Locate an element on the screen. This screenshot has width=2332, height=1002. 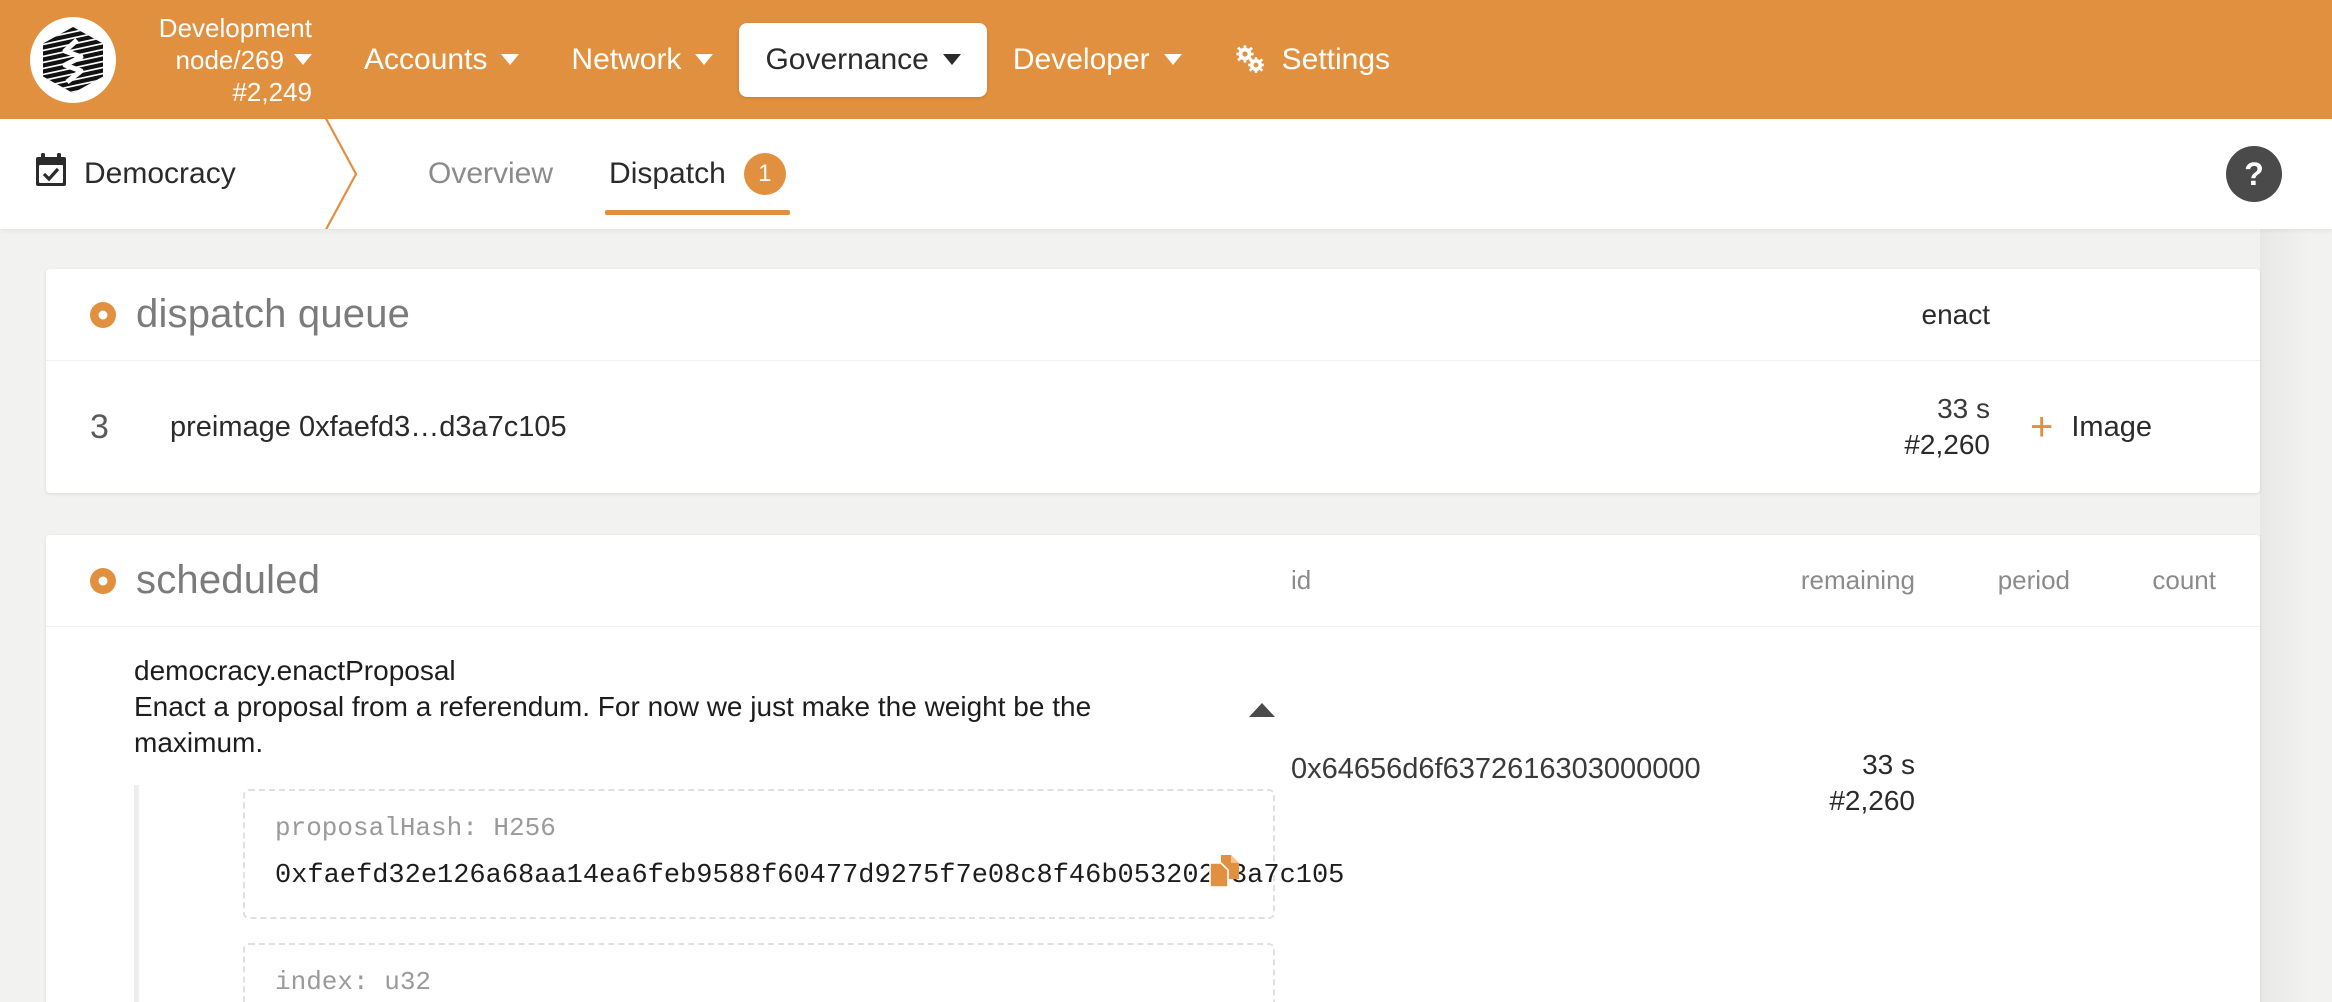
polkadot-hex-logo-icon is located at coordinates (73, 59).